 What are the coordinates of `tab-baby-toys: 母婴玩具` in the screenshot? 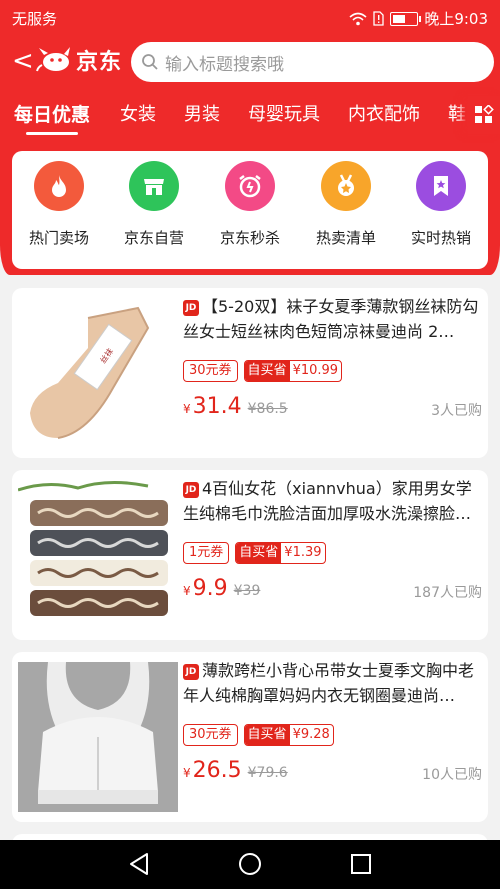 It's located at (284, 113).